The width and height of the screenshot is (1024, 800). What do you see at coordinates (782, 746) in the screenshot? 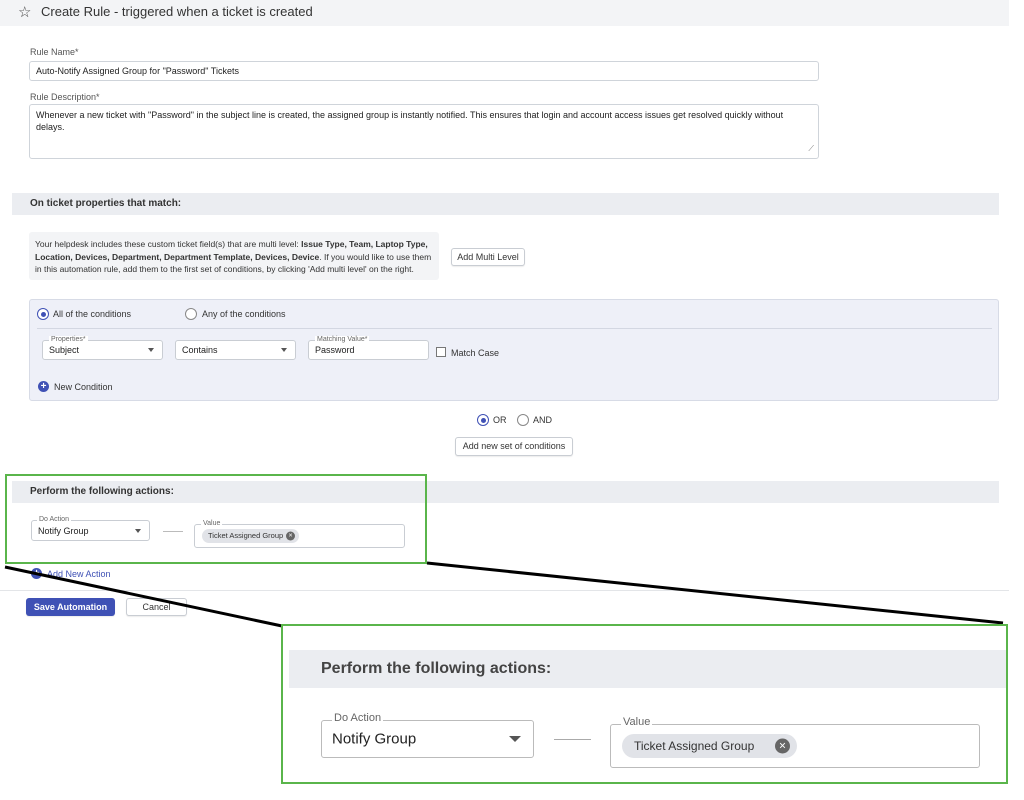
I see `close-icon: ×` at bounding box center [782, 746].